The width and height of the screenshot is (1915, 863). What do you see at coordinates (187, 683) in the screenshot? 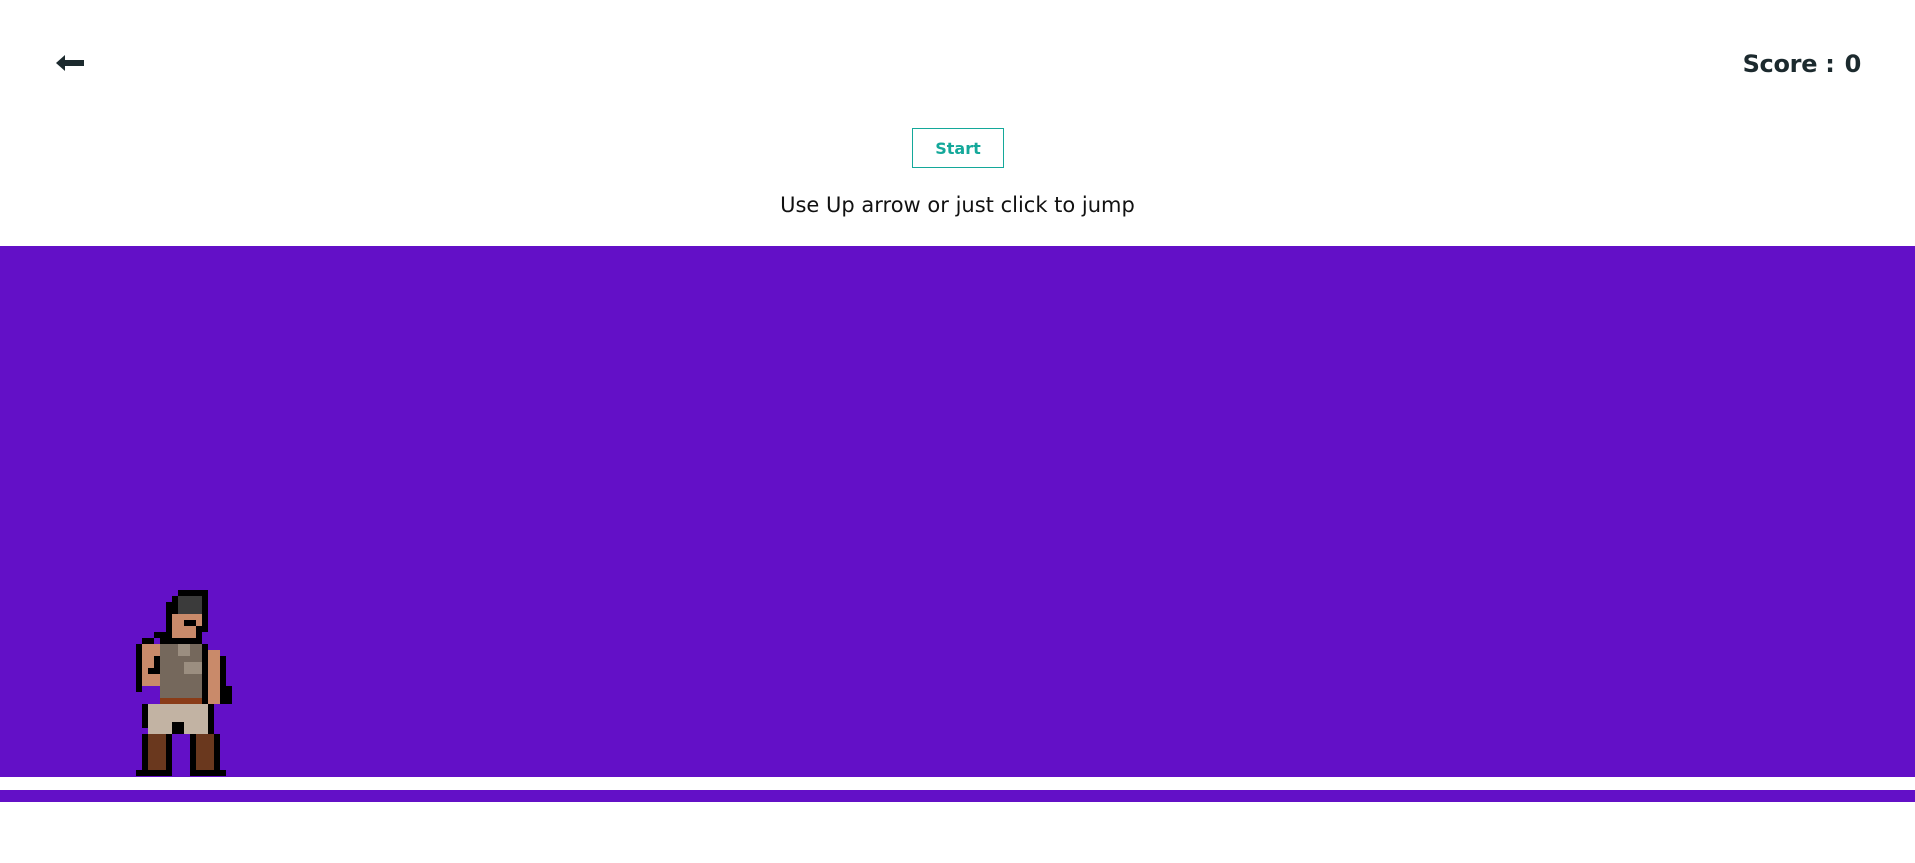
I see `player-character` at bounding box center [187, 683].